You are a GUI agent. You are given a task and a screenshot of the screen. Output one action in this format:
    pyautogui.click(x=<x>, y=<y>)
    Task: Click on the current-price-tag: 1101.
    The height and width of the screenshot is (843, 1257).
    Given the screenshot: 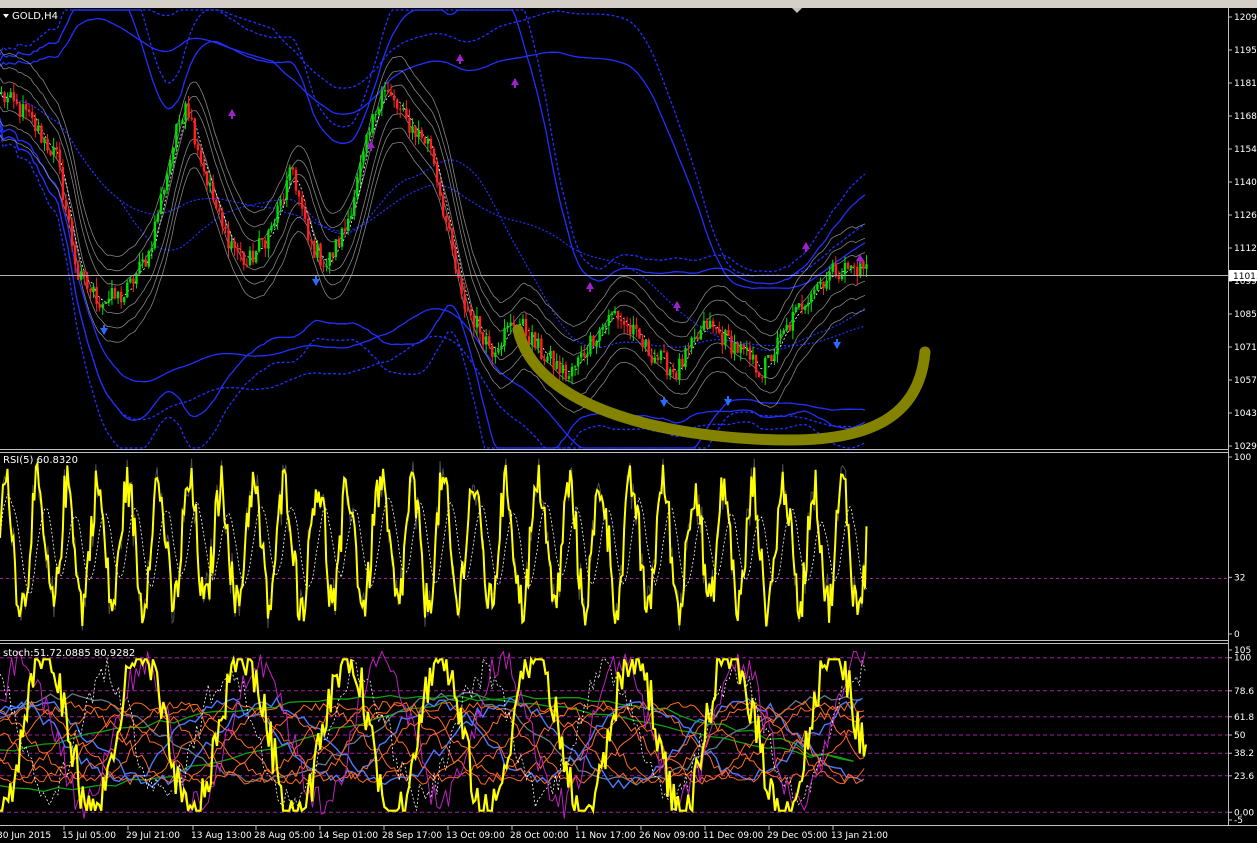 What is the action you would take?
    pyautogui.click(x=1243, y=276)
    